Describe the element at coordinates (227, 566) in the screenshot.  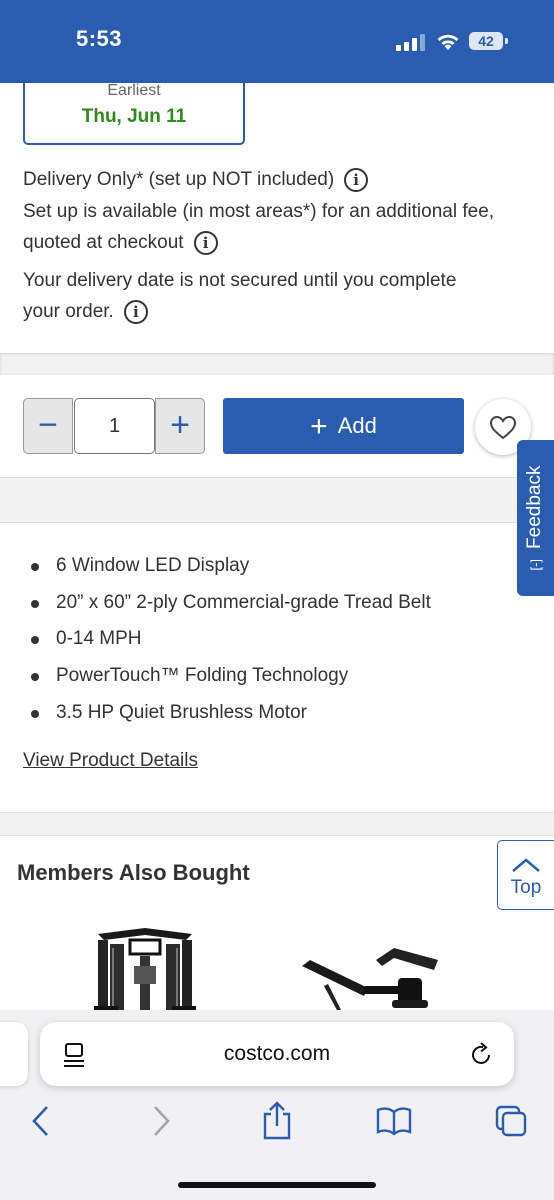
I see `feature-item: 6 Window LED Display` at that location.